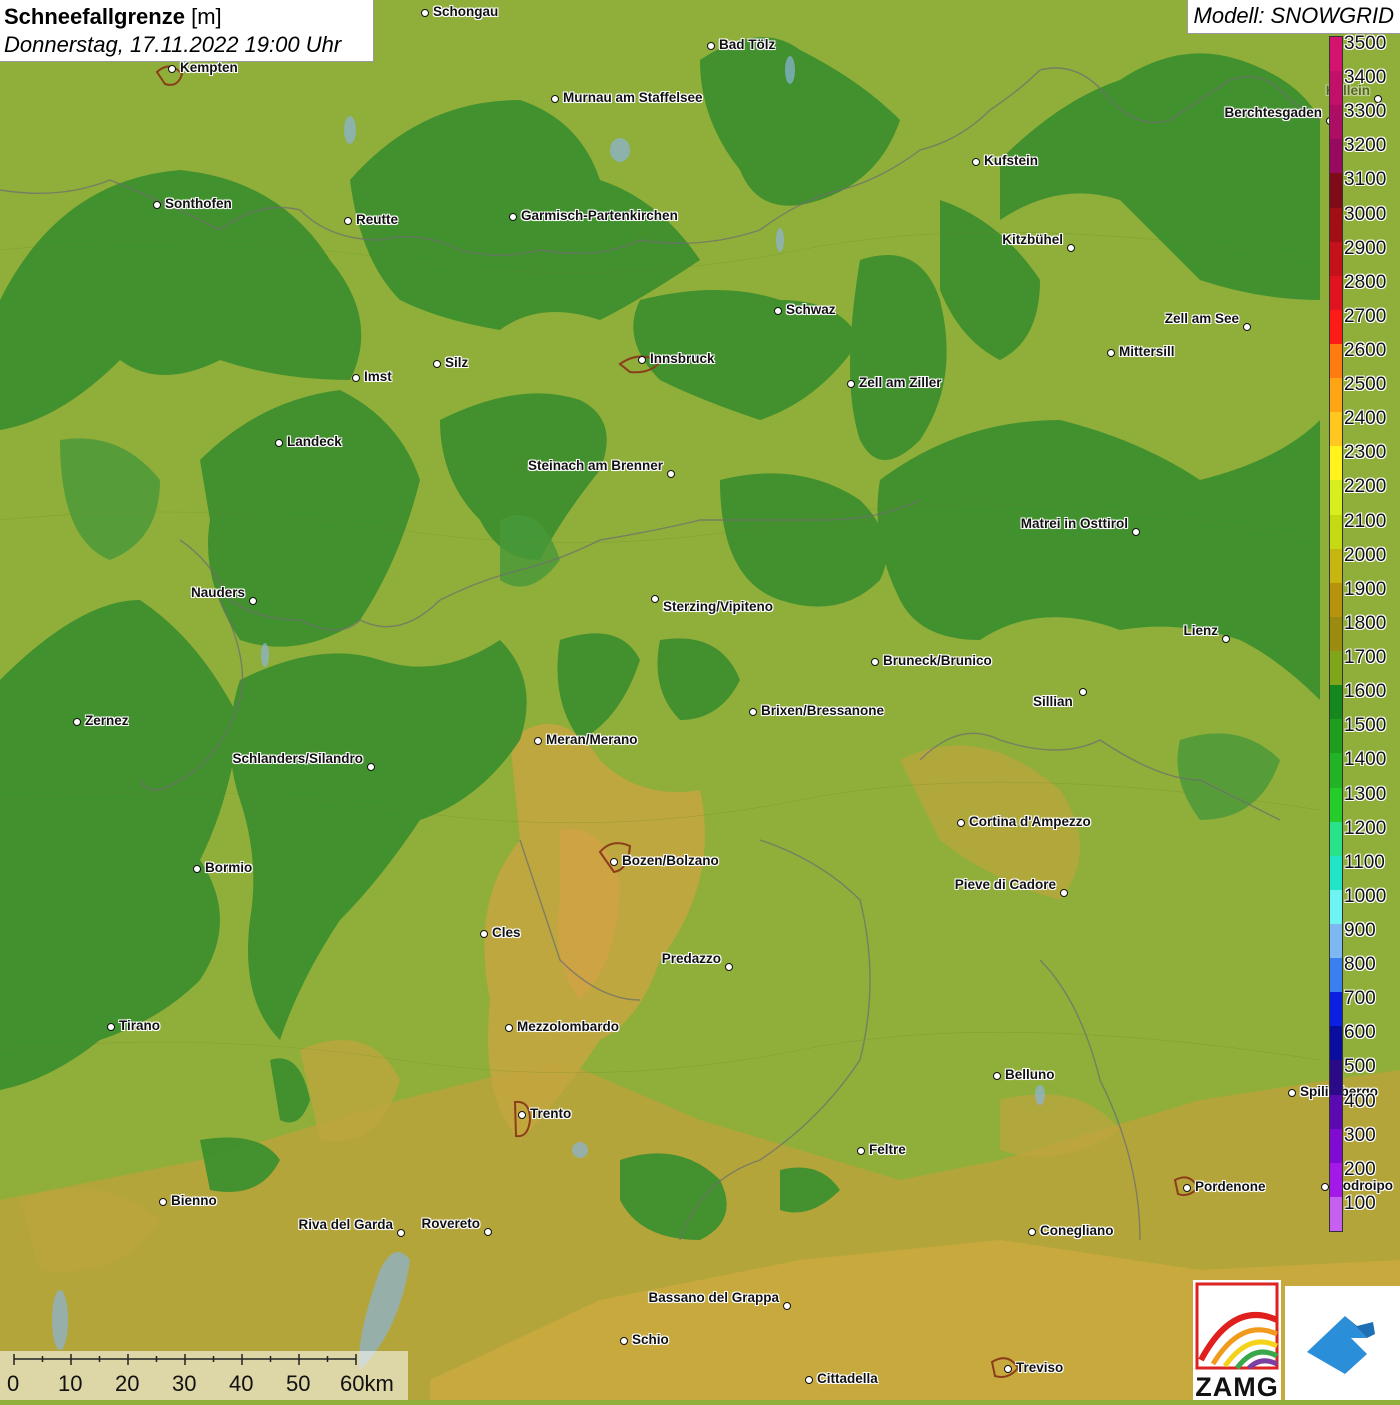 This screenshot has height=1405, width=1400. I want to click on zamg-logo: ZAMG, so click(1237, 1341).